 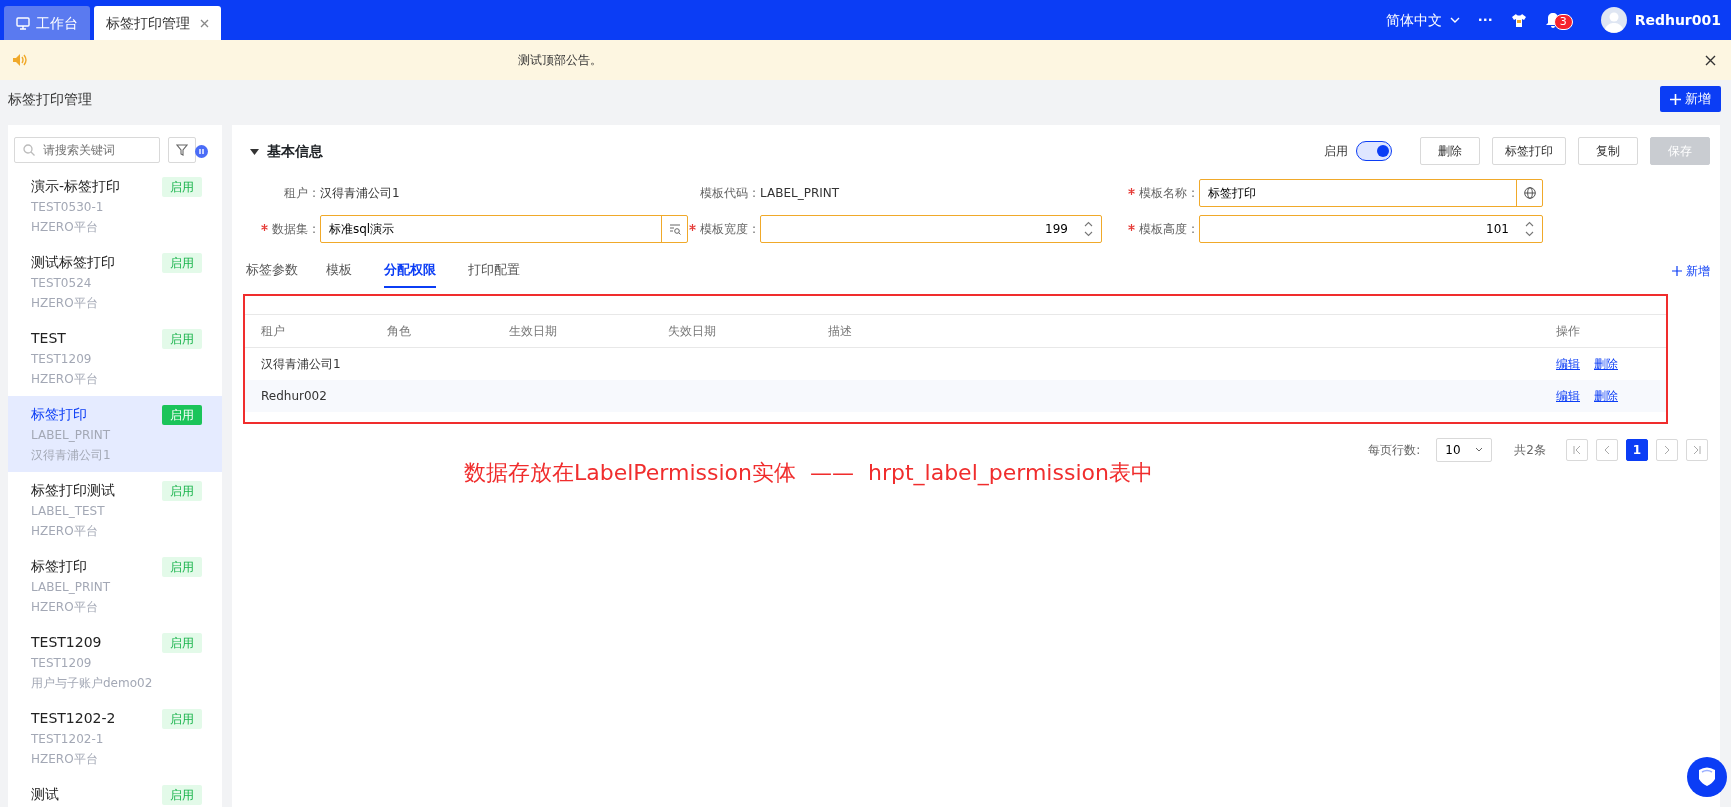 What do you see at coordinates (1530, 450) in the screenshot?
I see `total-count: 共2条` at bounding box center [1530, 450].